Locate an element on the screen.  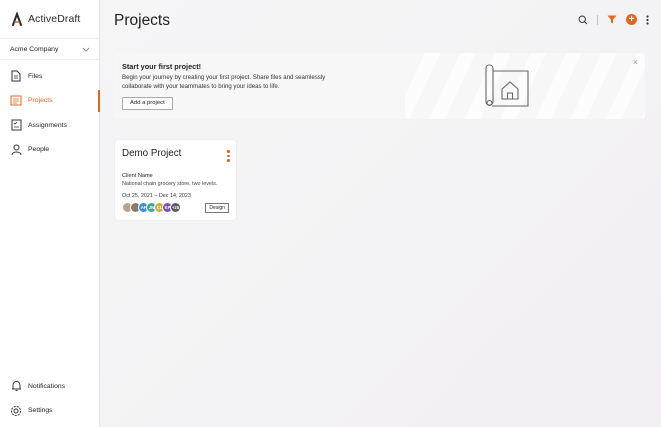
sidebar-bottom-nav: Notifications Settings is located at coordinates (50, 398).